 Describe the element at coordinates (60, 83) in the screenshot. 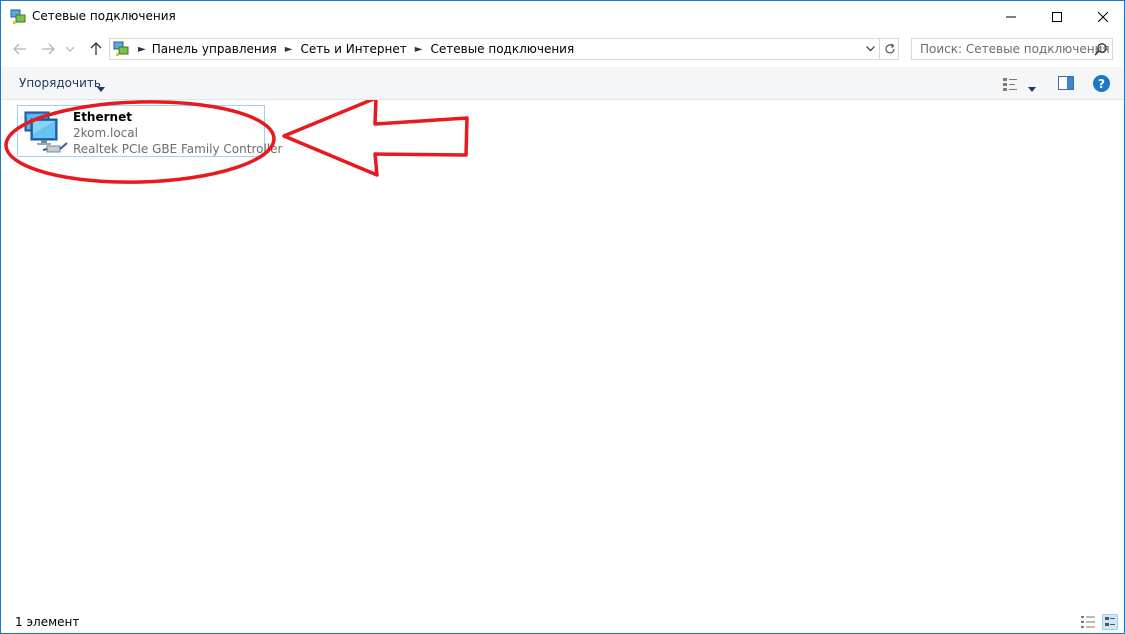

I see `organize-button: Упорядочить` at that location.